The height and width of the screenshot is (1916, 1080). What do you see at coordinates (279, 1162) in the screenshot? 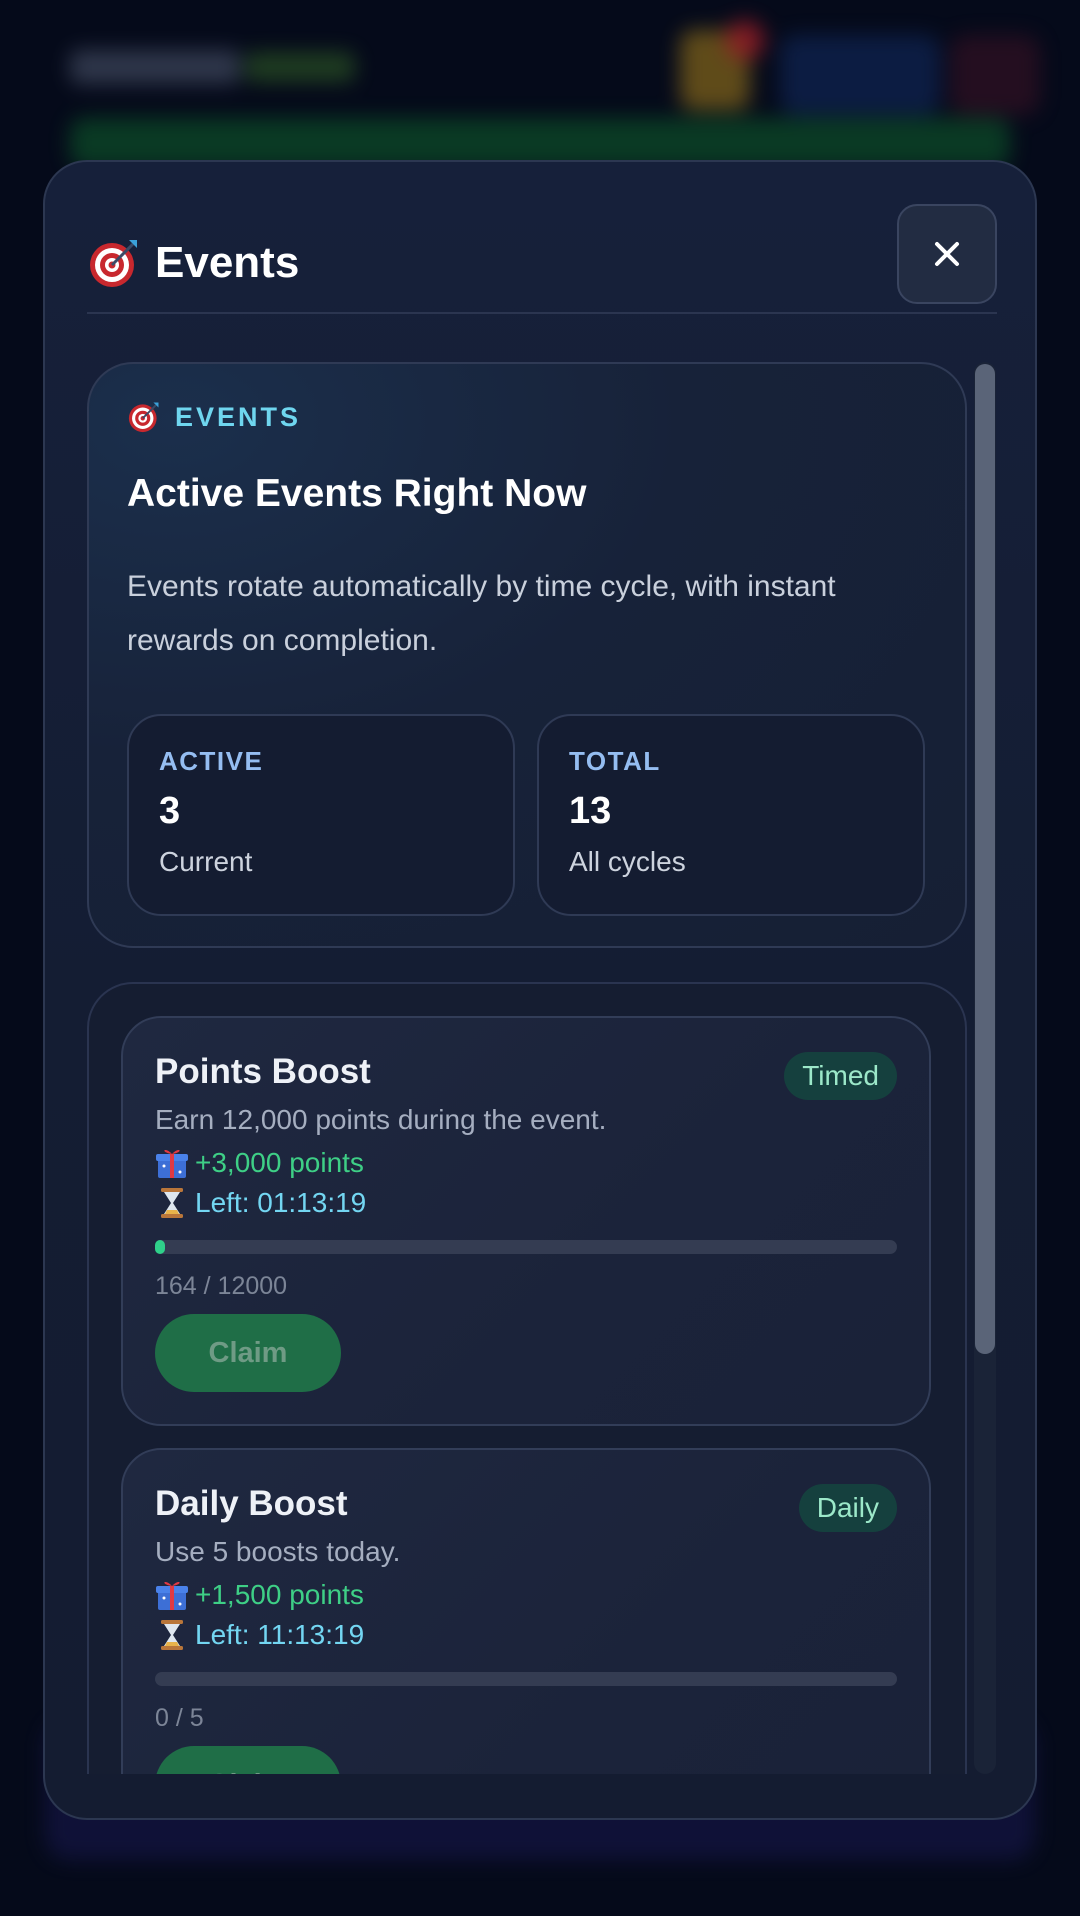
I see `event-reward-text: +3,000 points` at bounding box center [279, 1162].